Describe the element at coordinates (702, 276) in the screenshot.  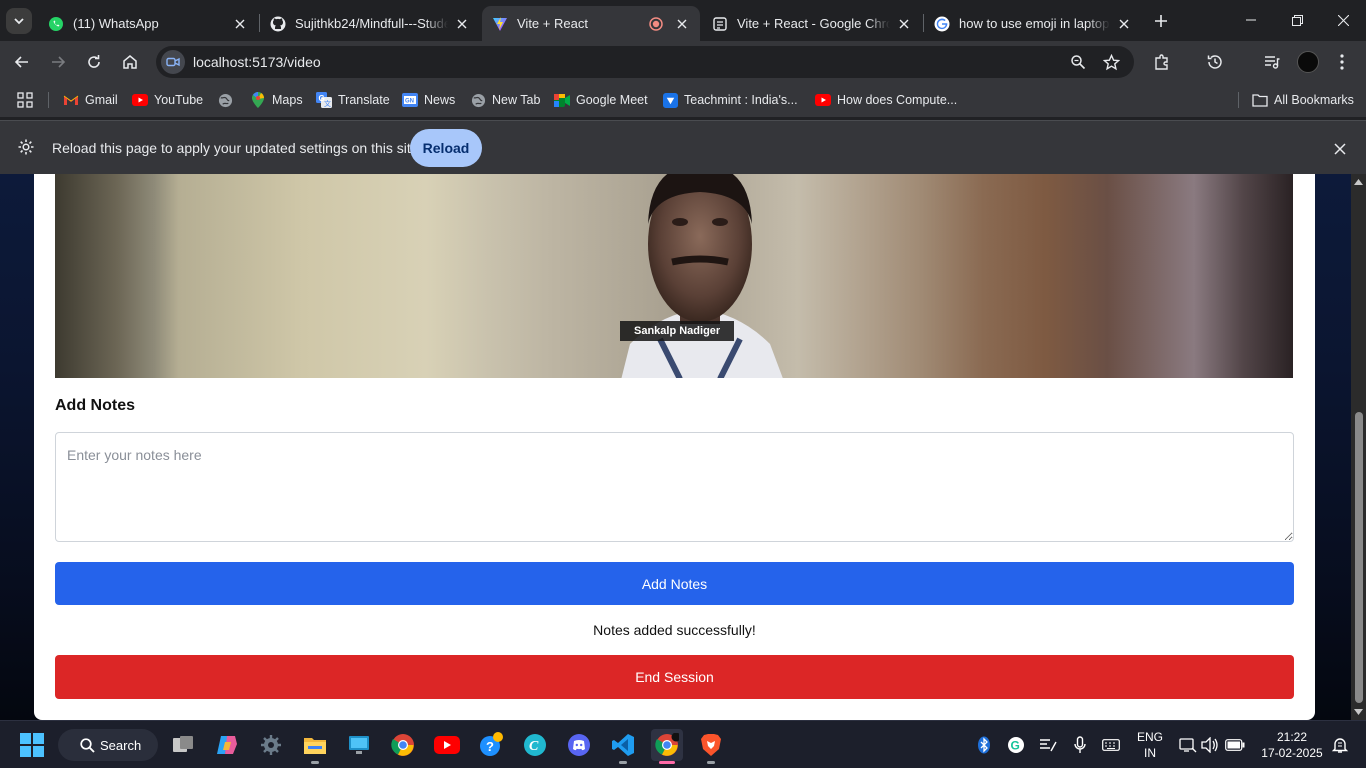
I see `participant-video-image` at that location.